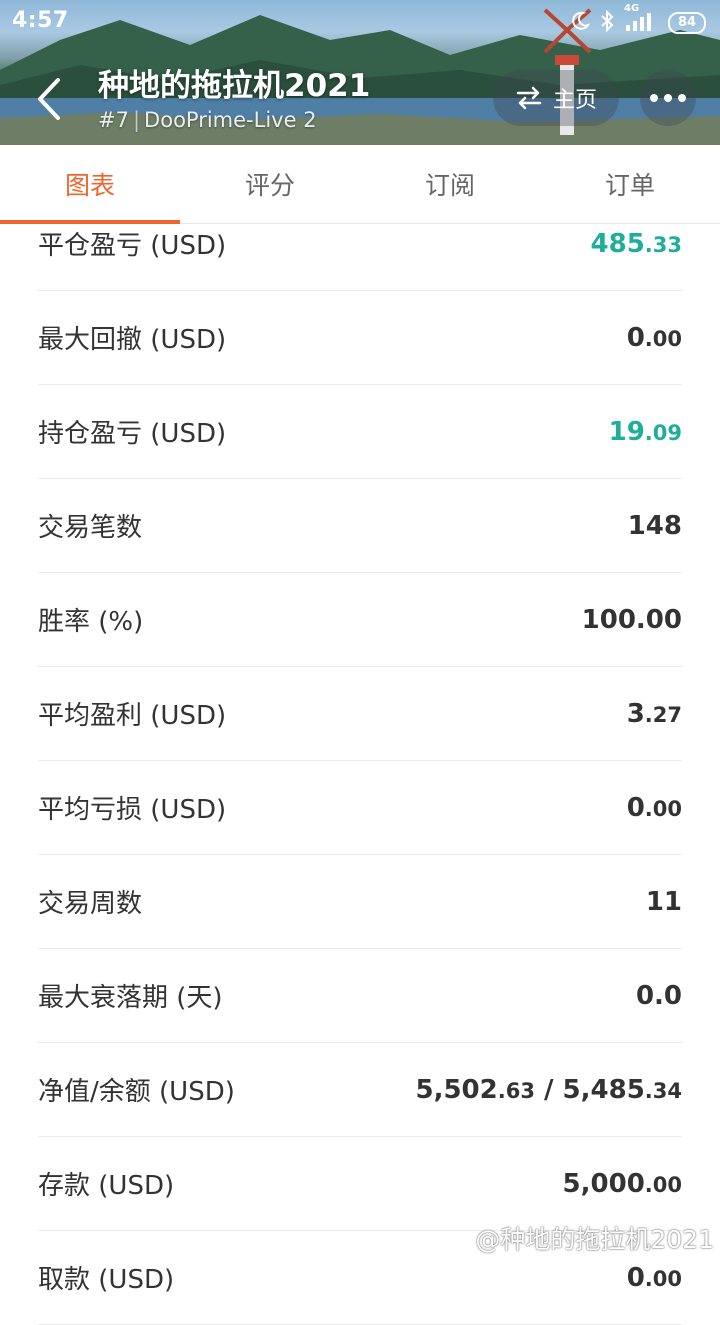 Image resolution: width=720 pixels, height=1325 pixels. Describe the element at coordinates (360, 902) in the screenshot. I see `stat-row-trade-weeks: 交易周数 11` at that location.